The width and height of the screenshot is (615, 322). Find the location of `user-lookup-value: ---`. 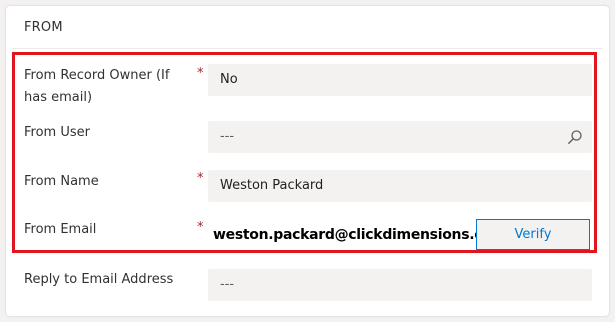

user-lookup-value: --- is located at coordinates (227, 136).